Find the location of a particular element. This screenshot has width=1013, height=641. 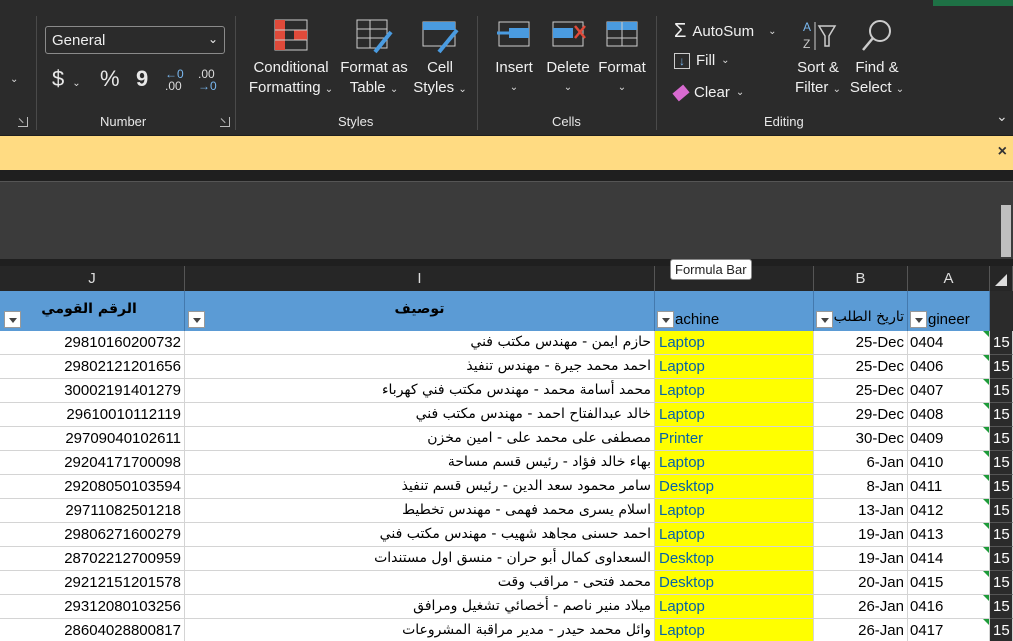

column-header-j: J is located at coordinates (92, 278).